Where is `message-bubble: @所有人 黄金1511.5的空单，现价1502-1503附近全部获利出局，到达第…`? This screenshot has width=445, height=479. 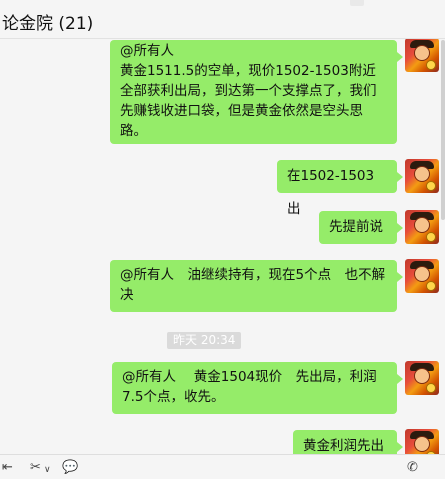
message-bubble: @所有人 黄金1511.5的空单，现价1502-1503附近全部获利出局，到达第… is located at coordinates (256, 92).